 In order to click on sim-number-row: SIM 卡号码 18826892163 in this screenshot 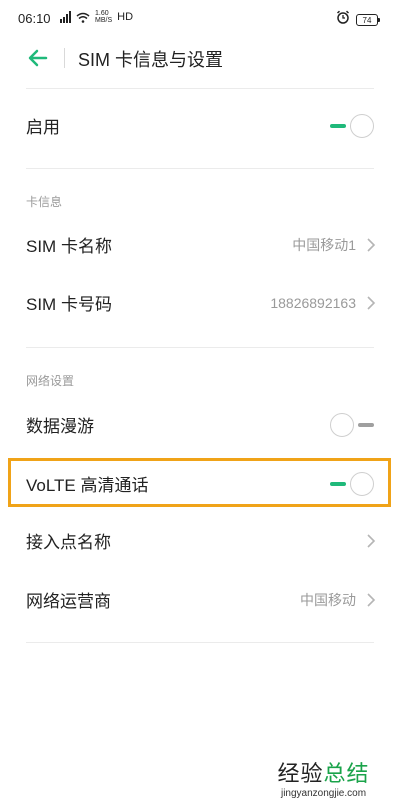, I will do `click(201, 302)`.